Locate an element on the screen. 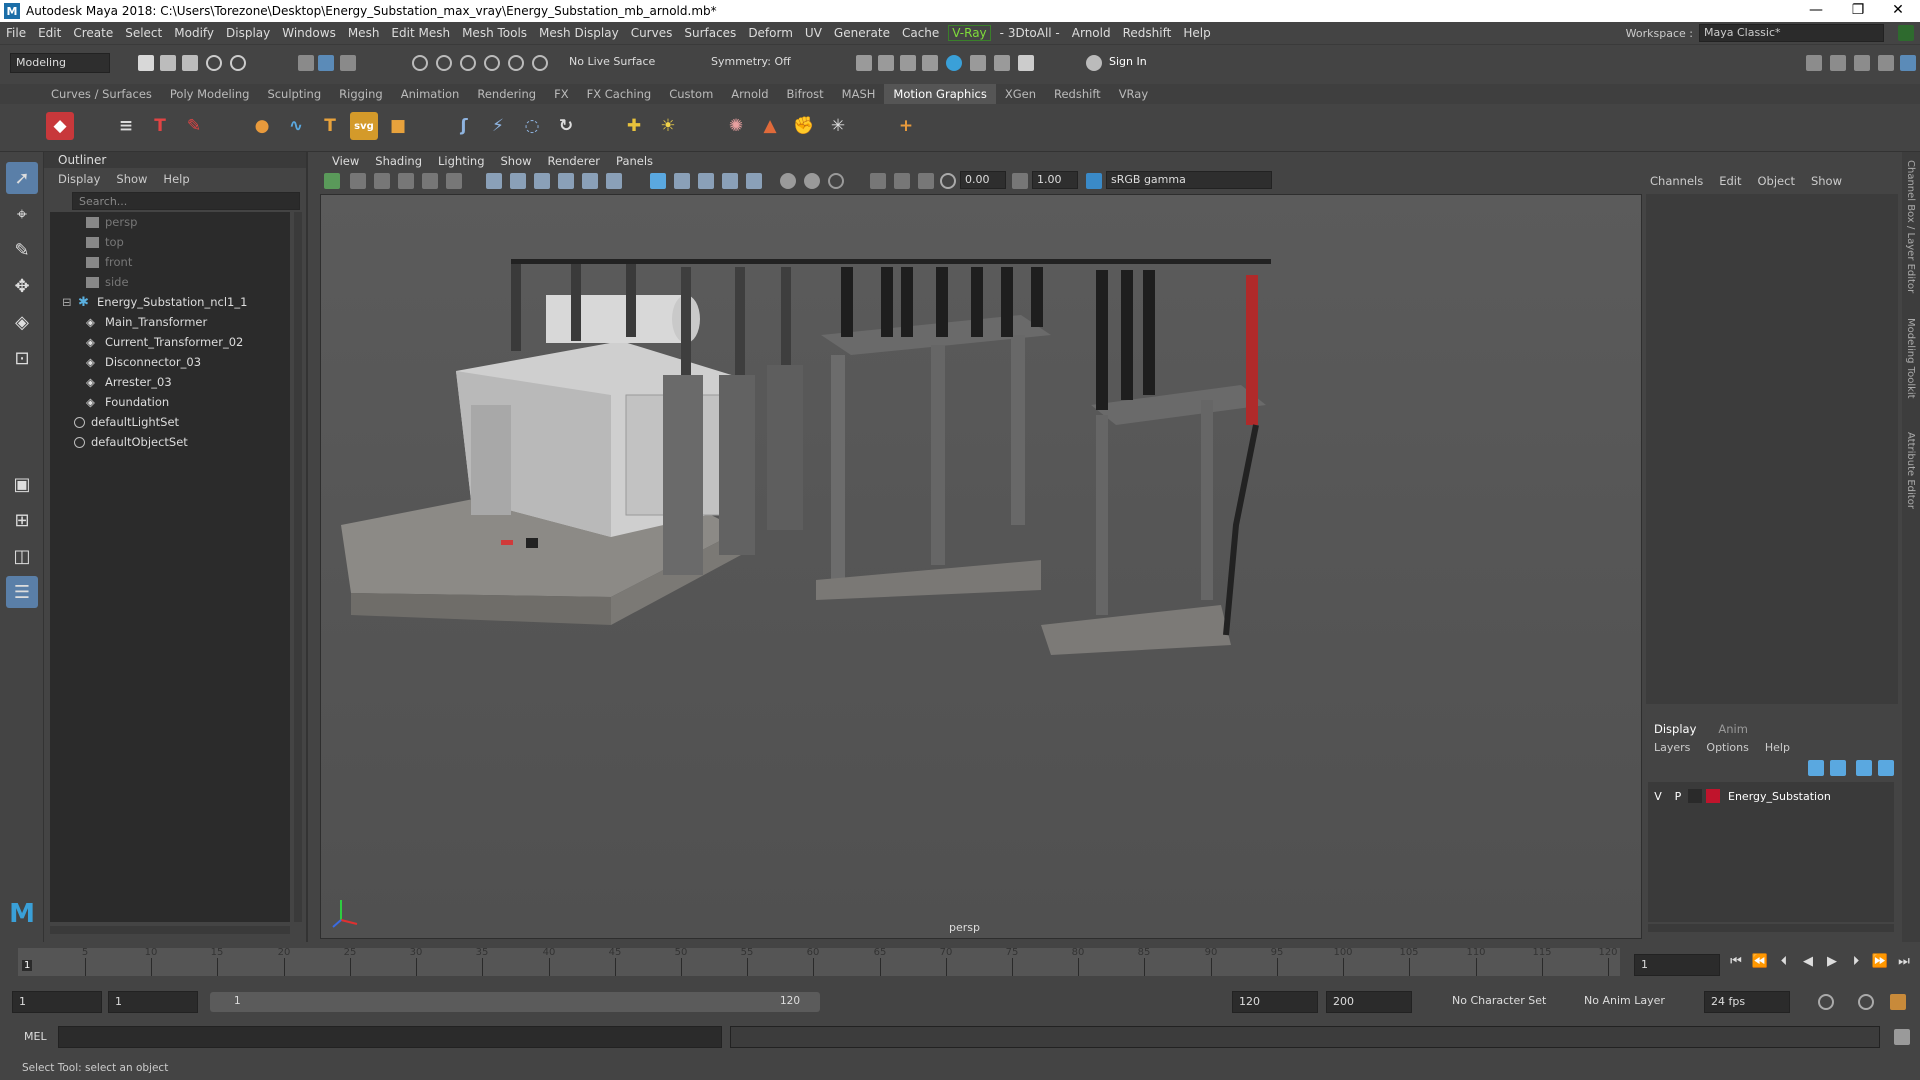 The height and width of the screenshot is (1080, 1920). menu-vray: V-Ray is located at coordinates (969, 33).